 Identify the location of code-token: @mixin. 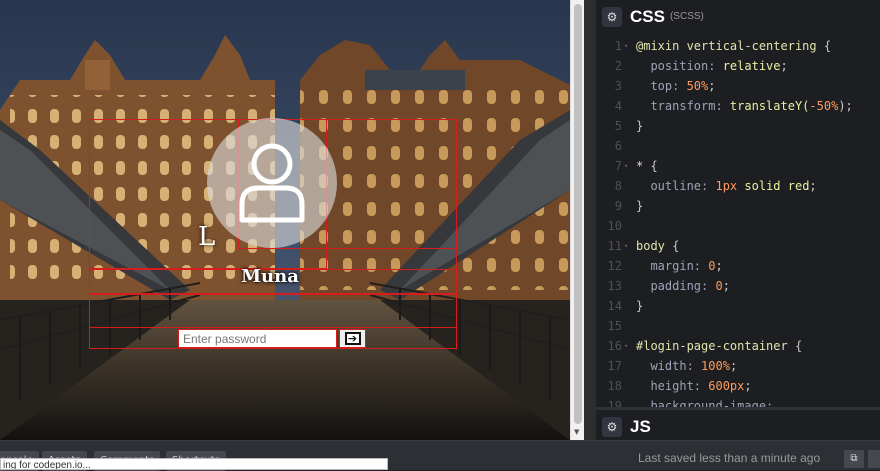
(661, 46).